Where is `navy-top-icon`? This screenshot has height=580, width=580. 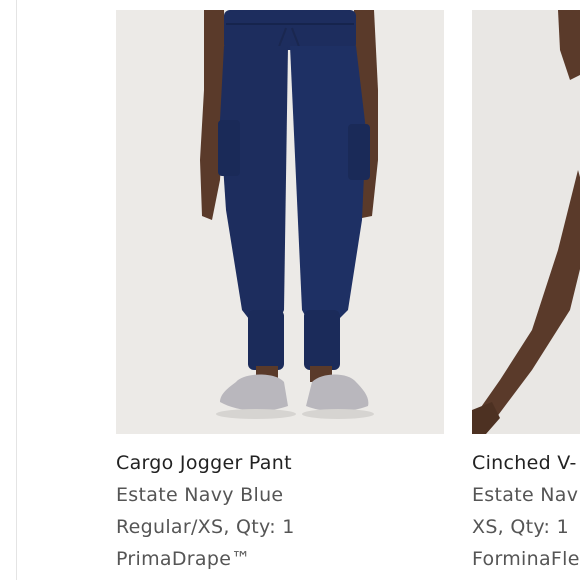
navy-top-icon is located at coordinates (526, 222).